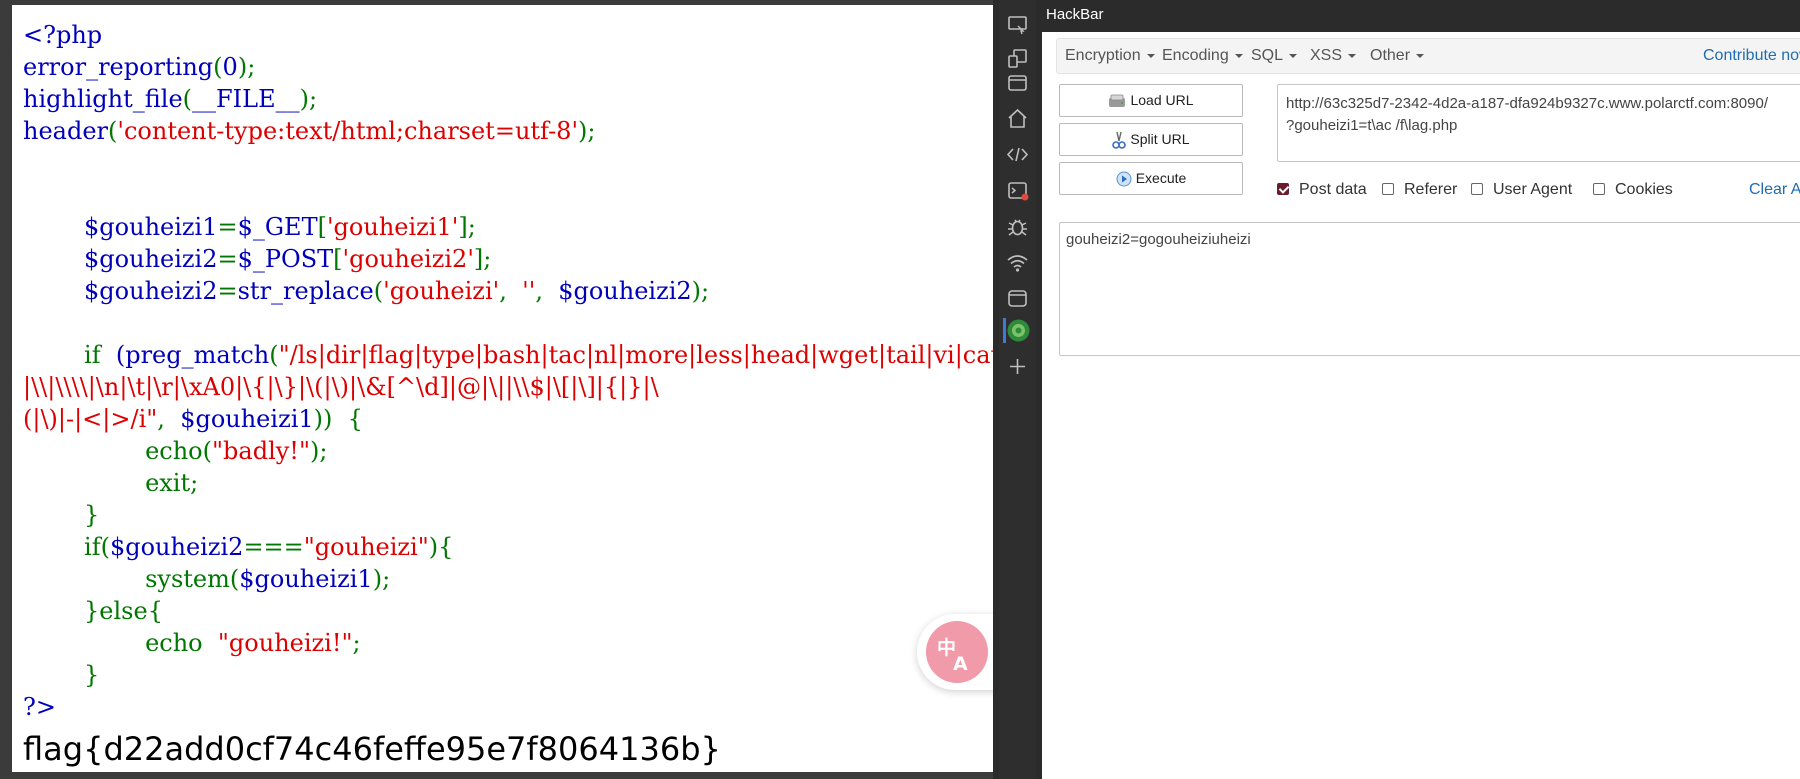 Image resolution: width=1800 pixels, height=779 pixels. I want to click on load-url-button: Load URL, so click(1151, 100).